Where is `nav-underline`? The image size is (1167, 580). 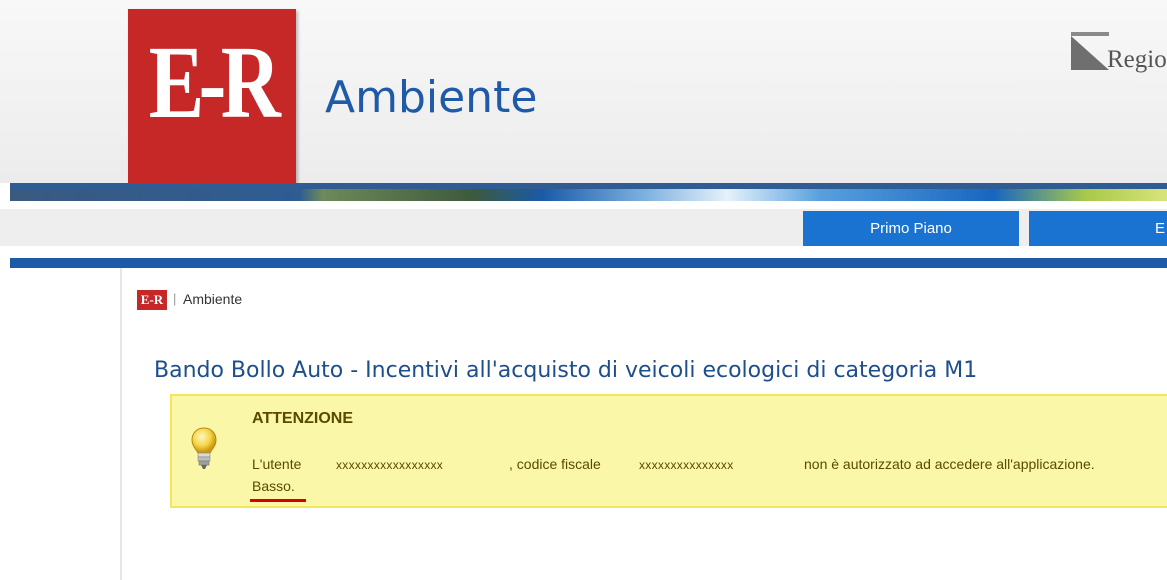
nav-underline is located at coordinates (588, 263).